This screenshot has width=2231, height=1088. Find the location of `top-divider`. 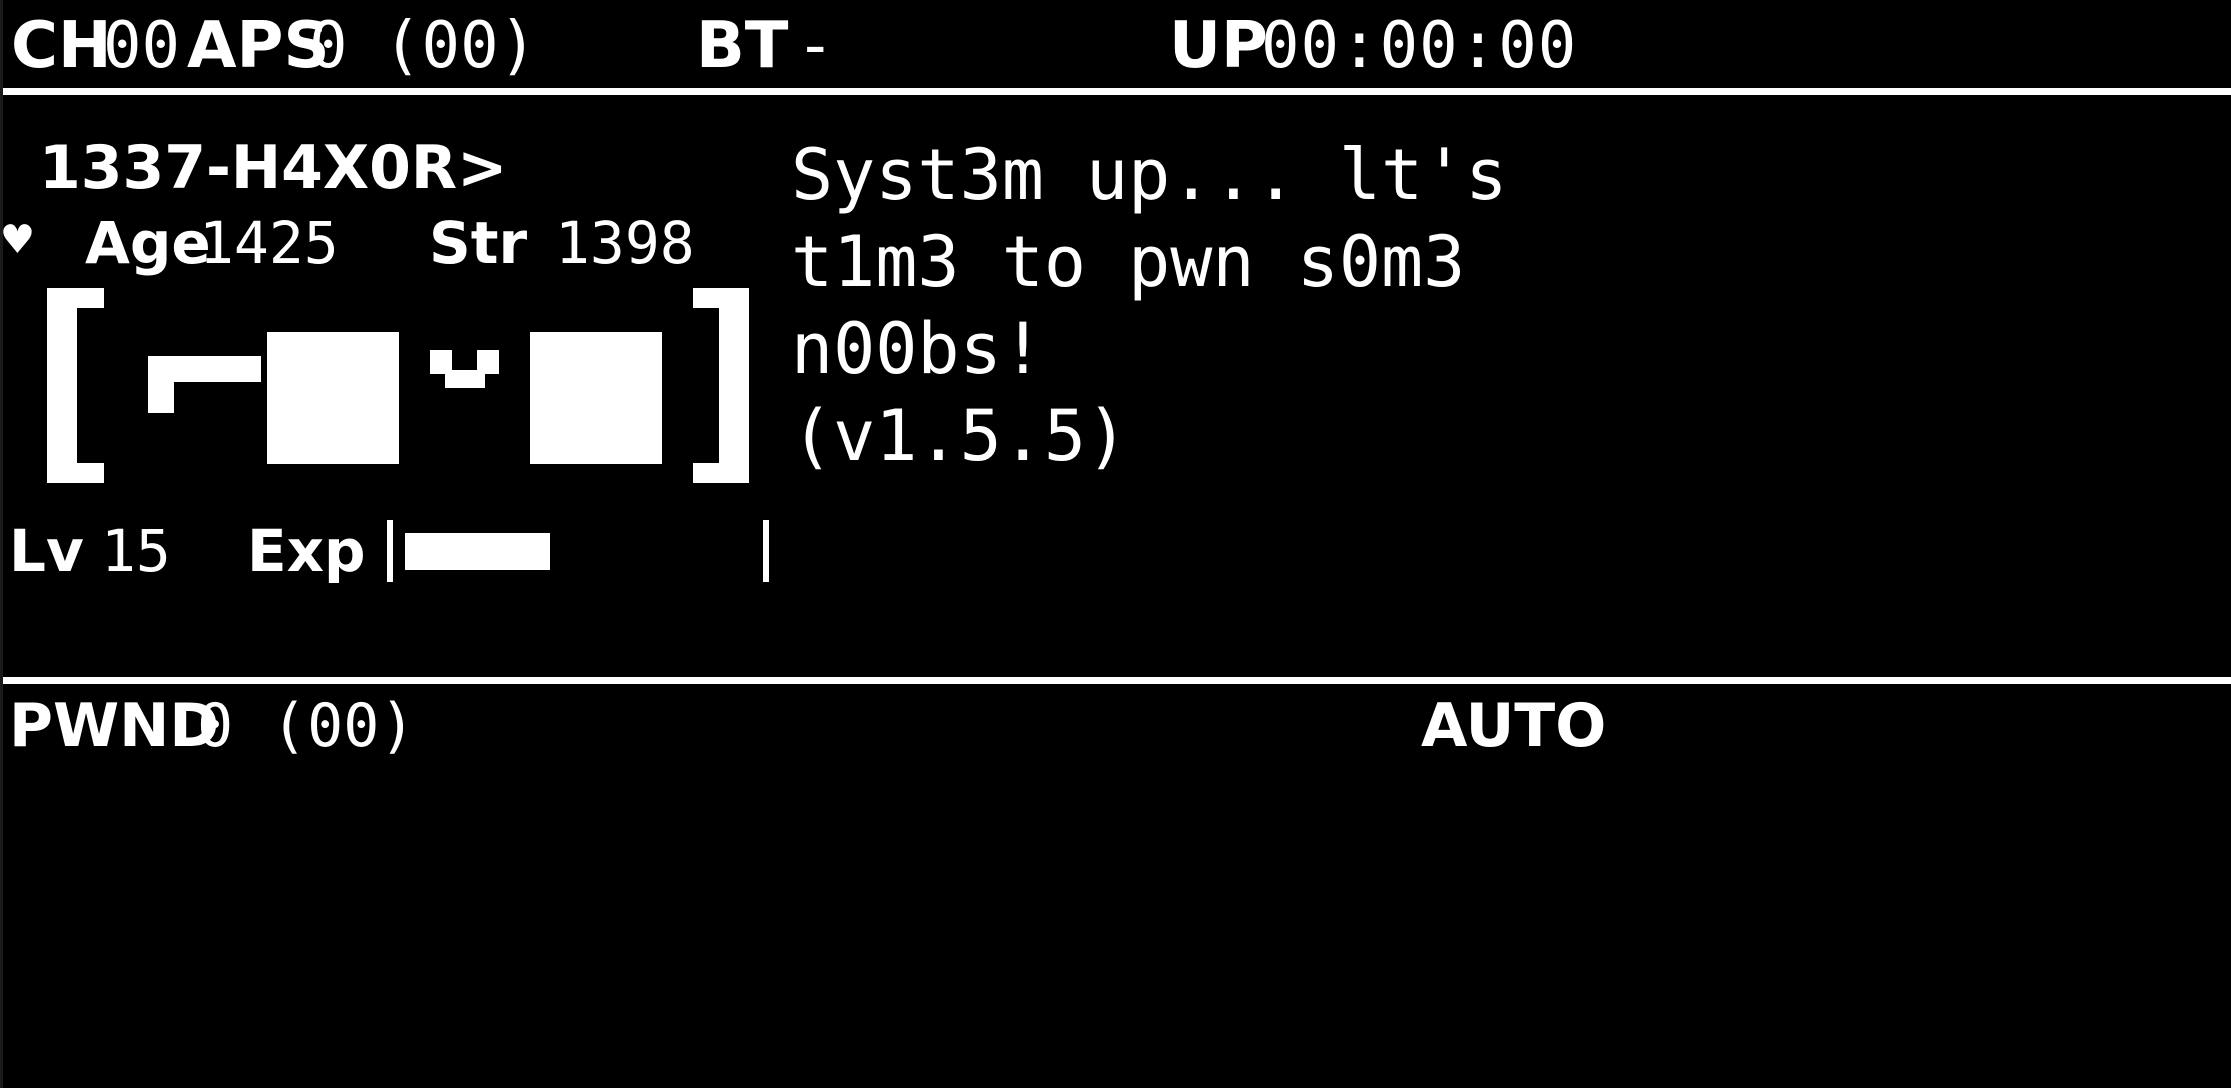

top-divider is located at coordinates (1117, 91).